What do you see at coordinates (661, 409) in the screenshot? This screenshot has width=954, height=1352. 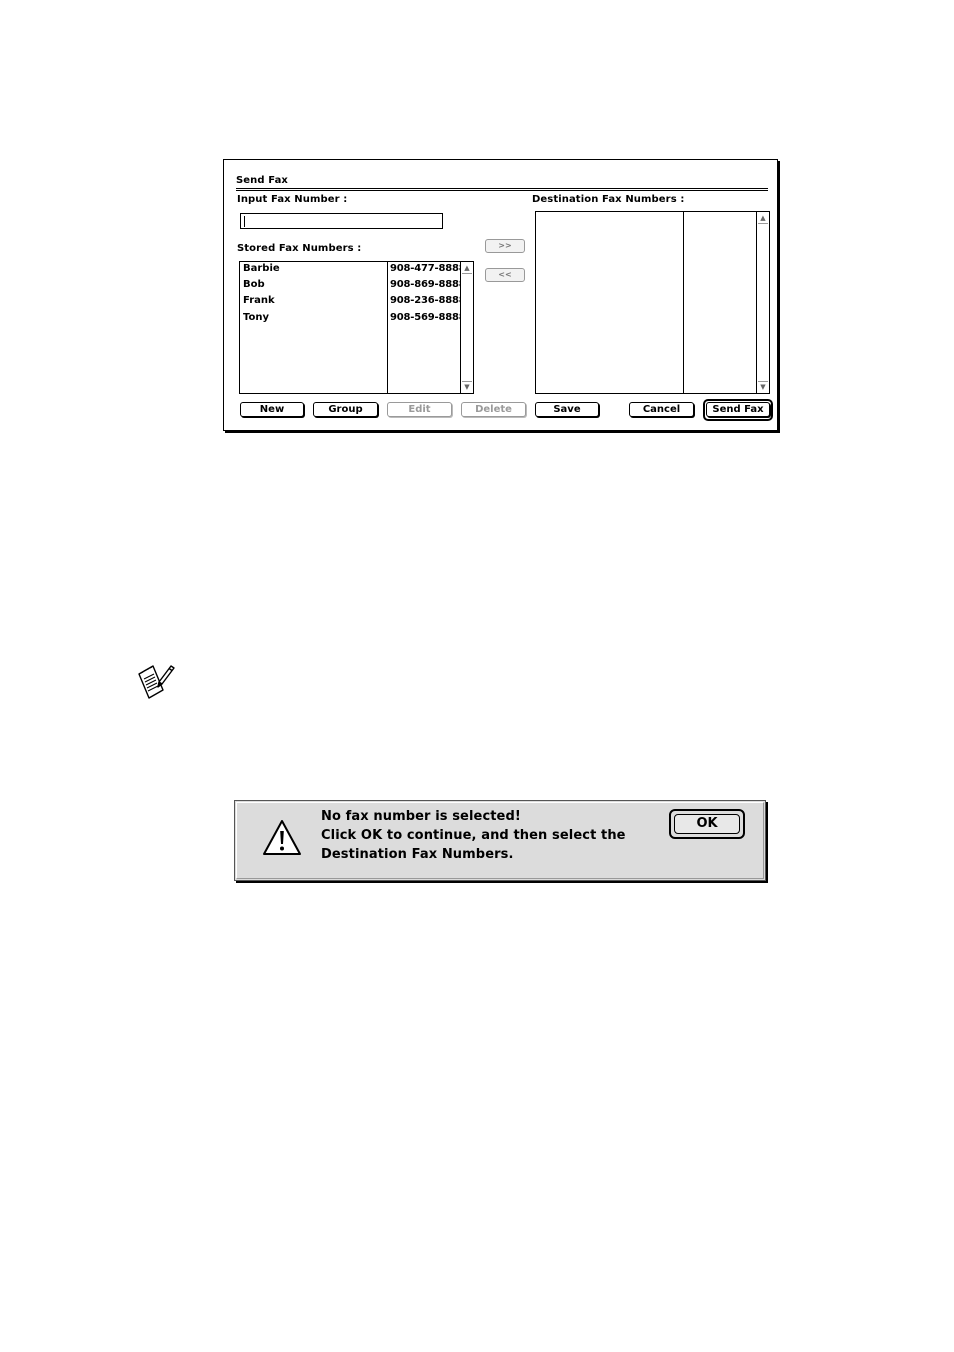 I see `cancel-button: Cancel` at bounding box center [661, 409].